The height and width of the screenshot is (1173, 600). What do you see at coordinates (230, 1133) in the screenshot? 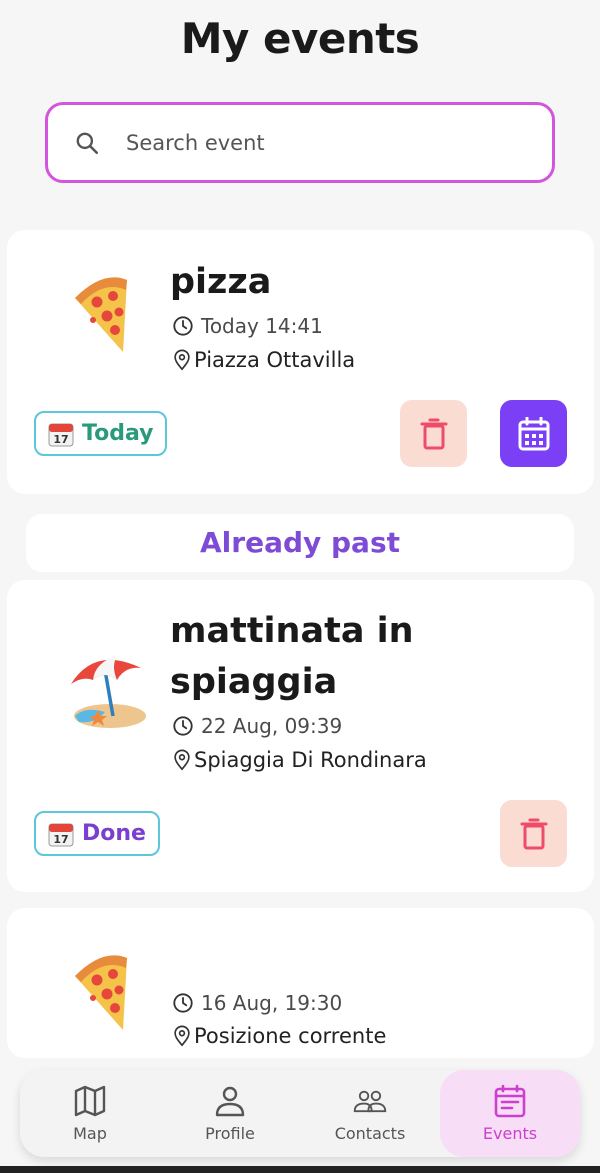
I see `nav-item-label: Profile` at bounding box center [230, 1133].